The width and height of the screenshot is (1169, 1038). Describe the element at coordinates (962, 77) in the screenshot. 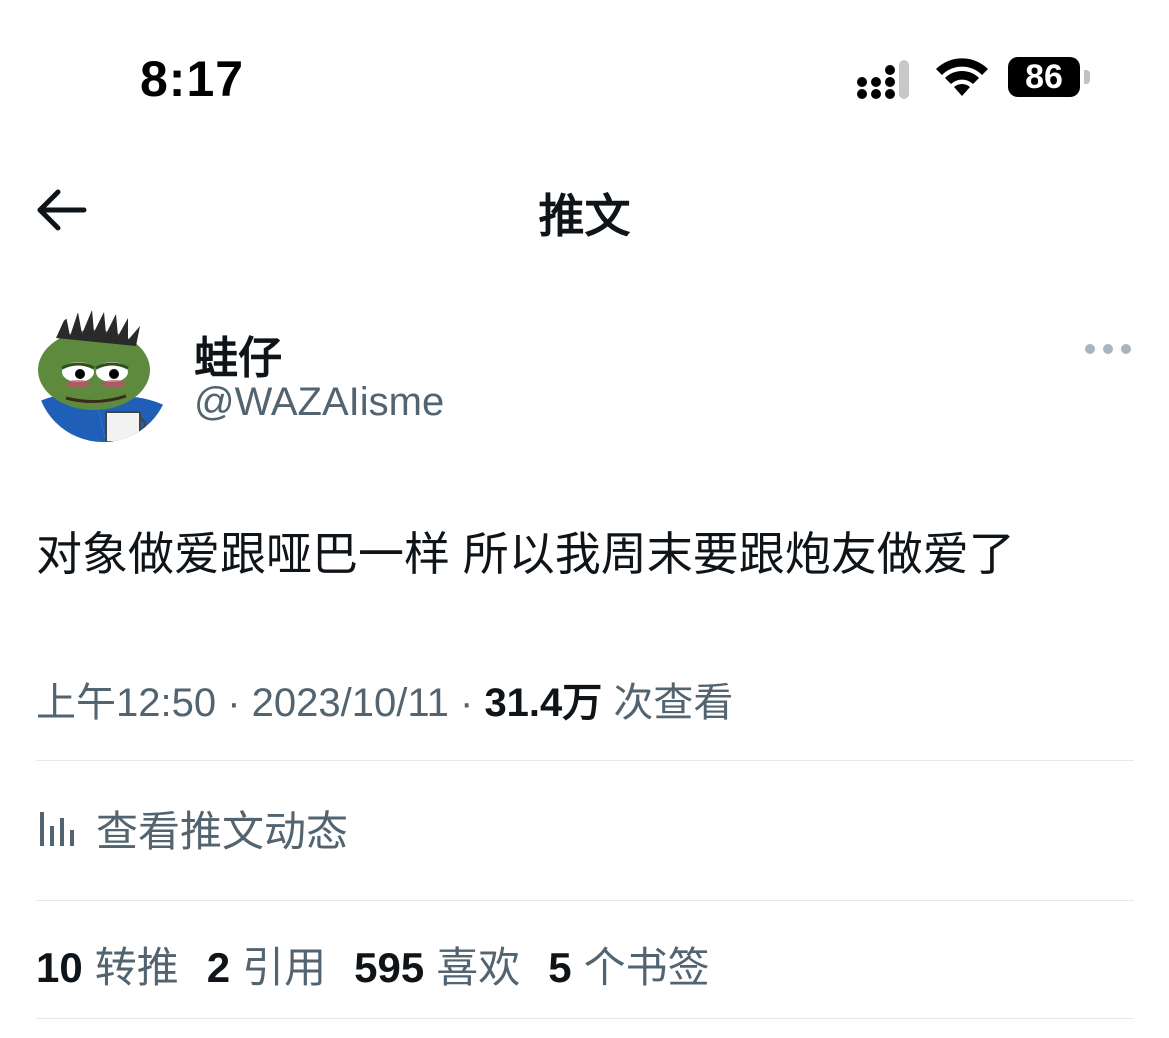

I see `wifi-icon` at that location.